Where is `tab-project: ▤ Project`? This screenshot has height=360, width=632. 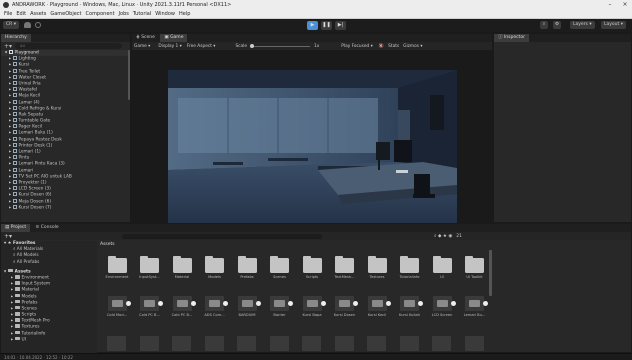
tab-project: ▤ Project is located at coordinates (16, 228).